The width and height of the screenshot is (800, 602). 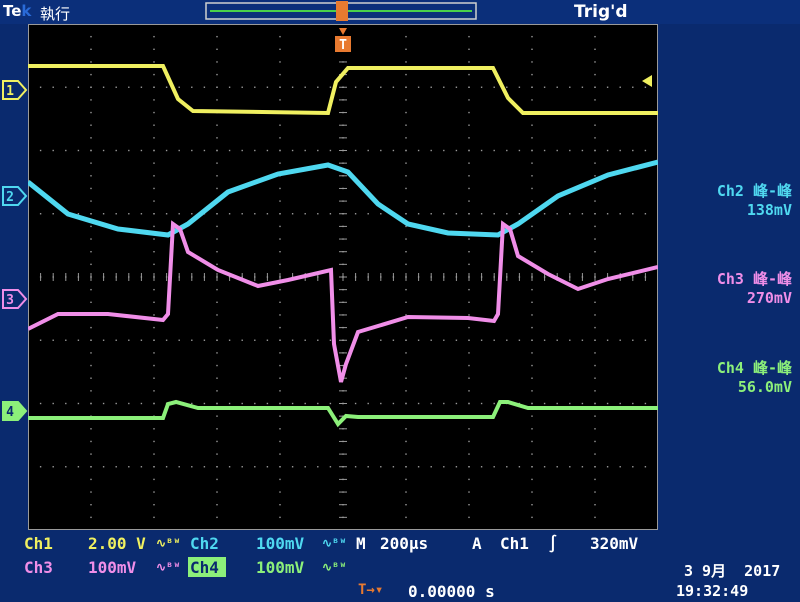 What do you see at coordinates (117, 543) in the screenshot?
I see `ch1-scale: 2.00 V` at bounding box center [117, 543].